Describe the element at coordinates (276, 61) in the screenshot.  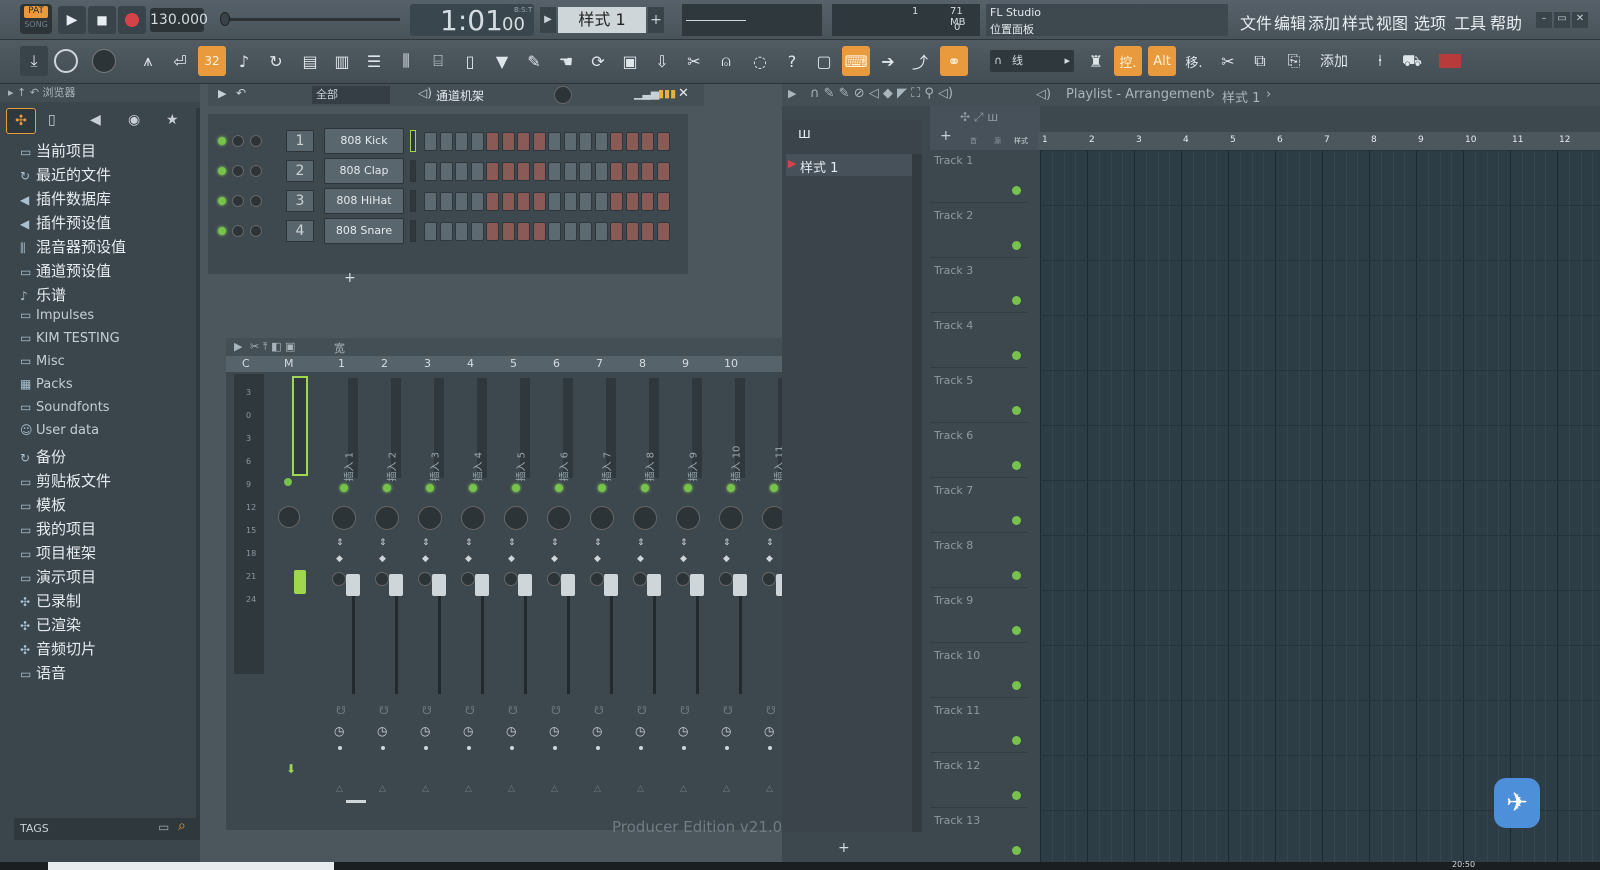
I see `loop-record-icon: ↻` at that location.